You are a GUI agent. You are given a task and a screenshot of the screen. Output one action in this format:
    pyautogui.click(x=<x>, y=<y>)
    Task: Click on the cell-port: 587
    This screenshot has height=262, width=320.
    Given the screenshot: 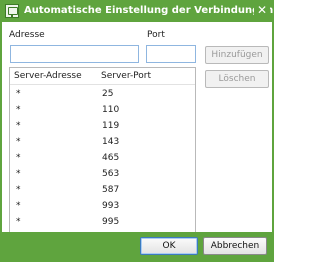 What is the action you would take?
    pyautogui.click(x=111, y=190)
    